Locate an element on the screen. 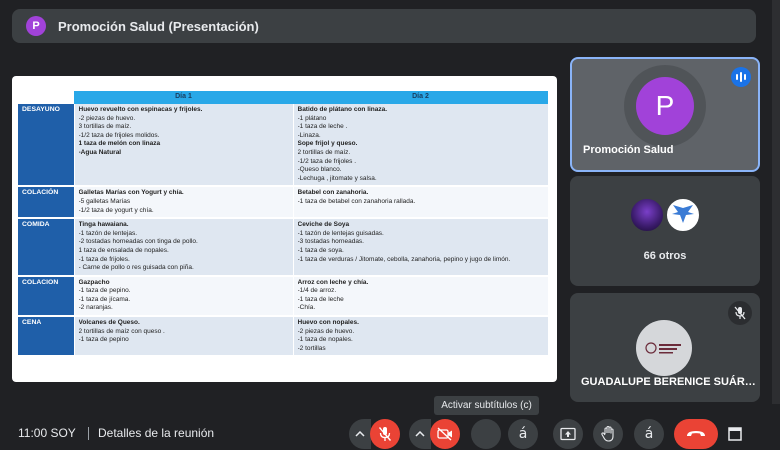 Image resolution: width=780 pixels, height=450 pixels. meal-line: -1 plátano is located at coordinates (312, 118).